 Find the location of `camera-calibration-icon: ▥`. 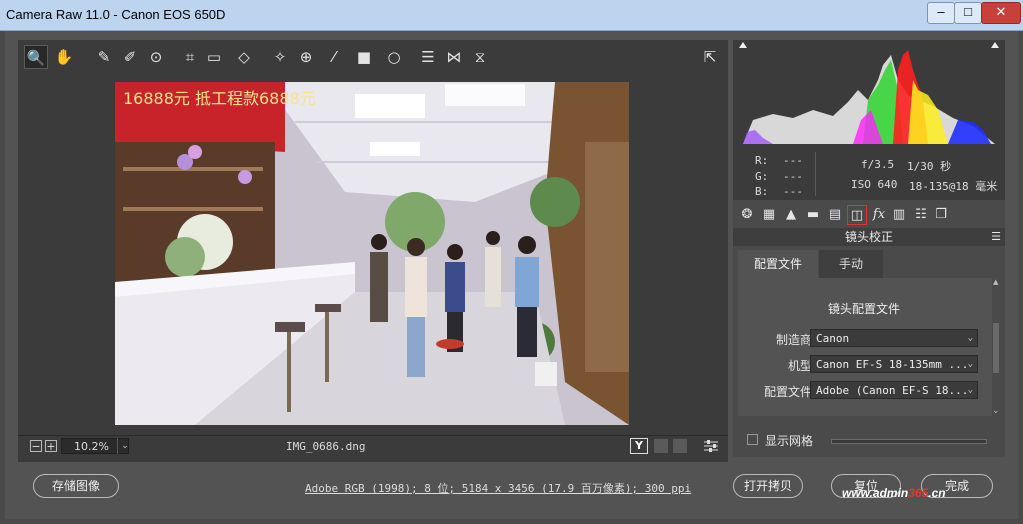

camera-calibration-icon: ▥ is located at coordinates (899, 215).